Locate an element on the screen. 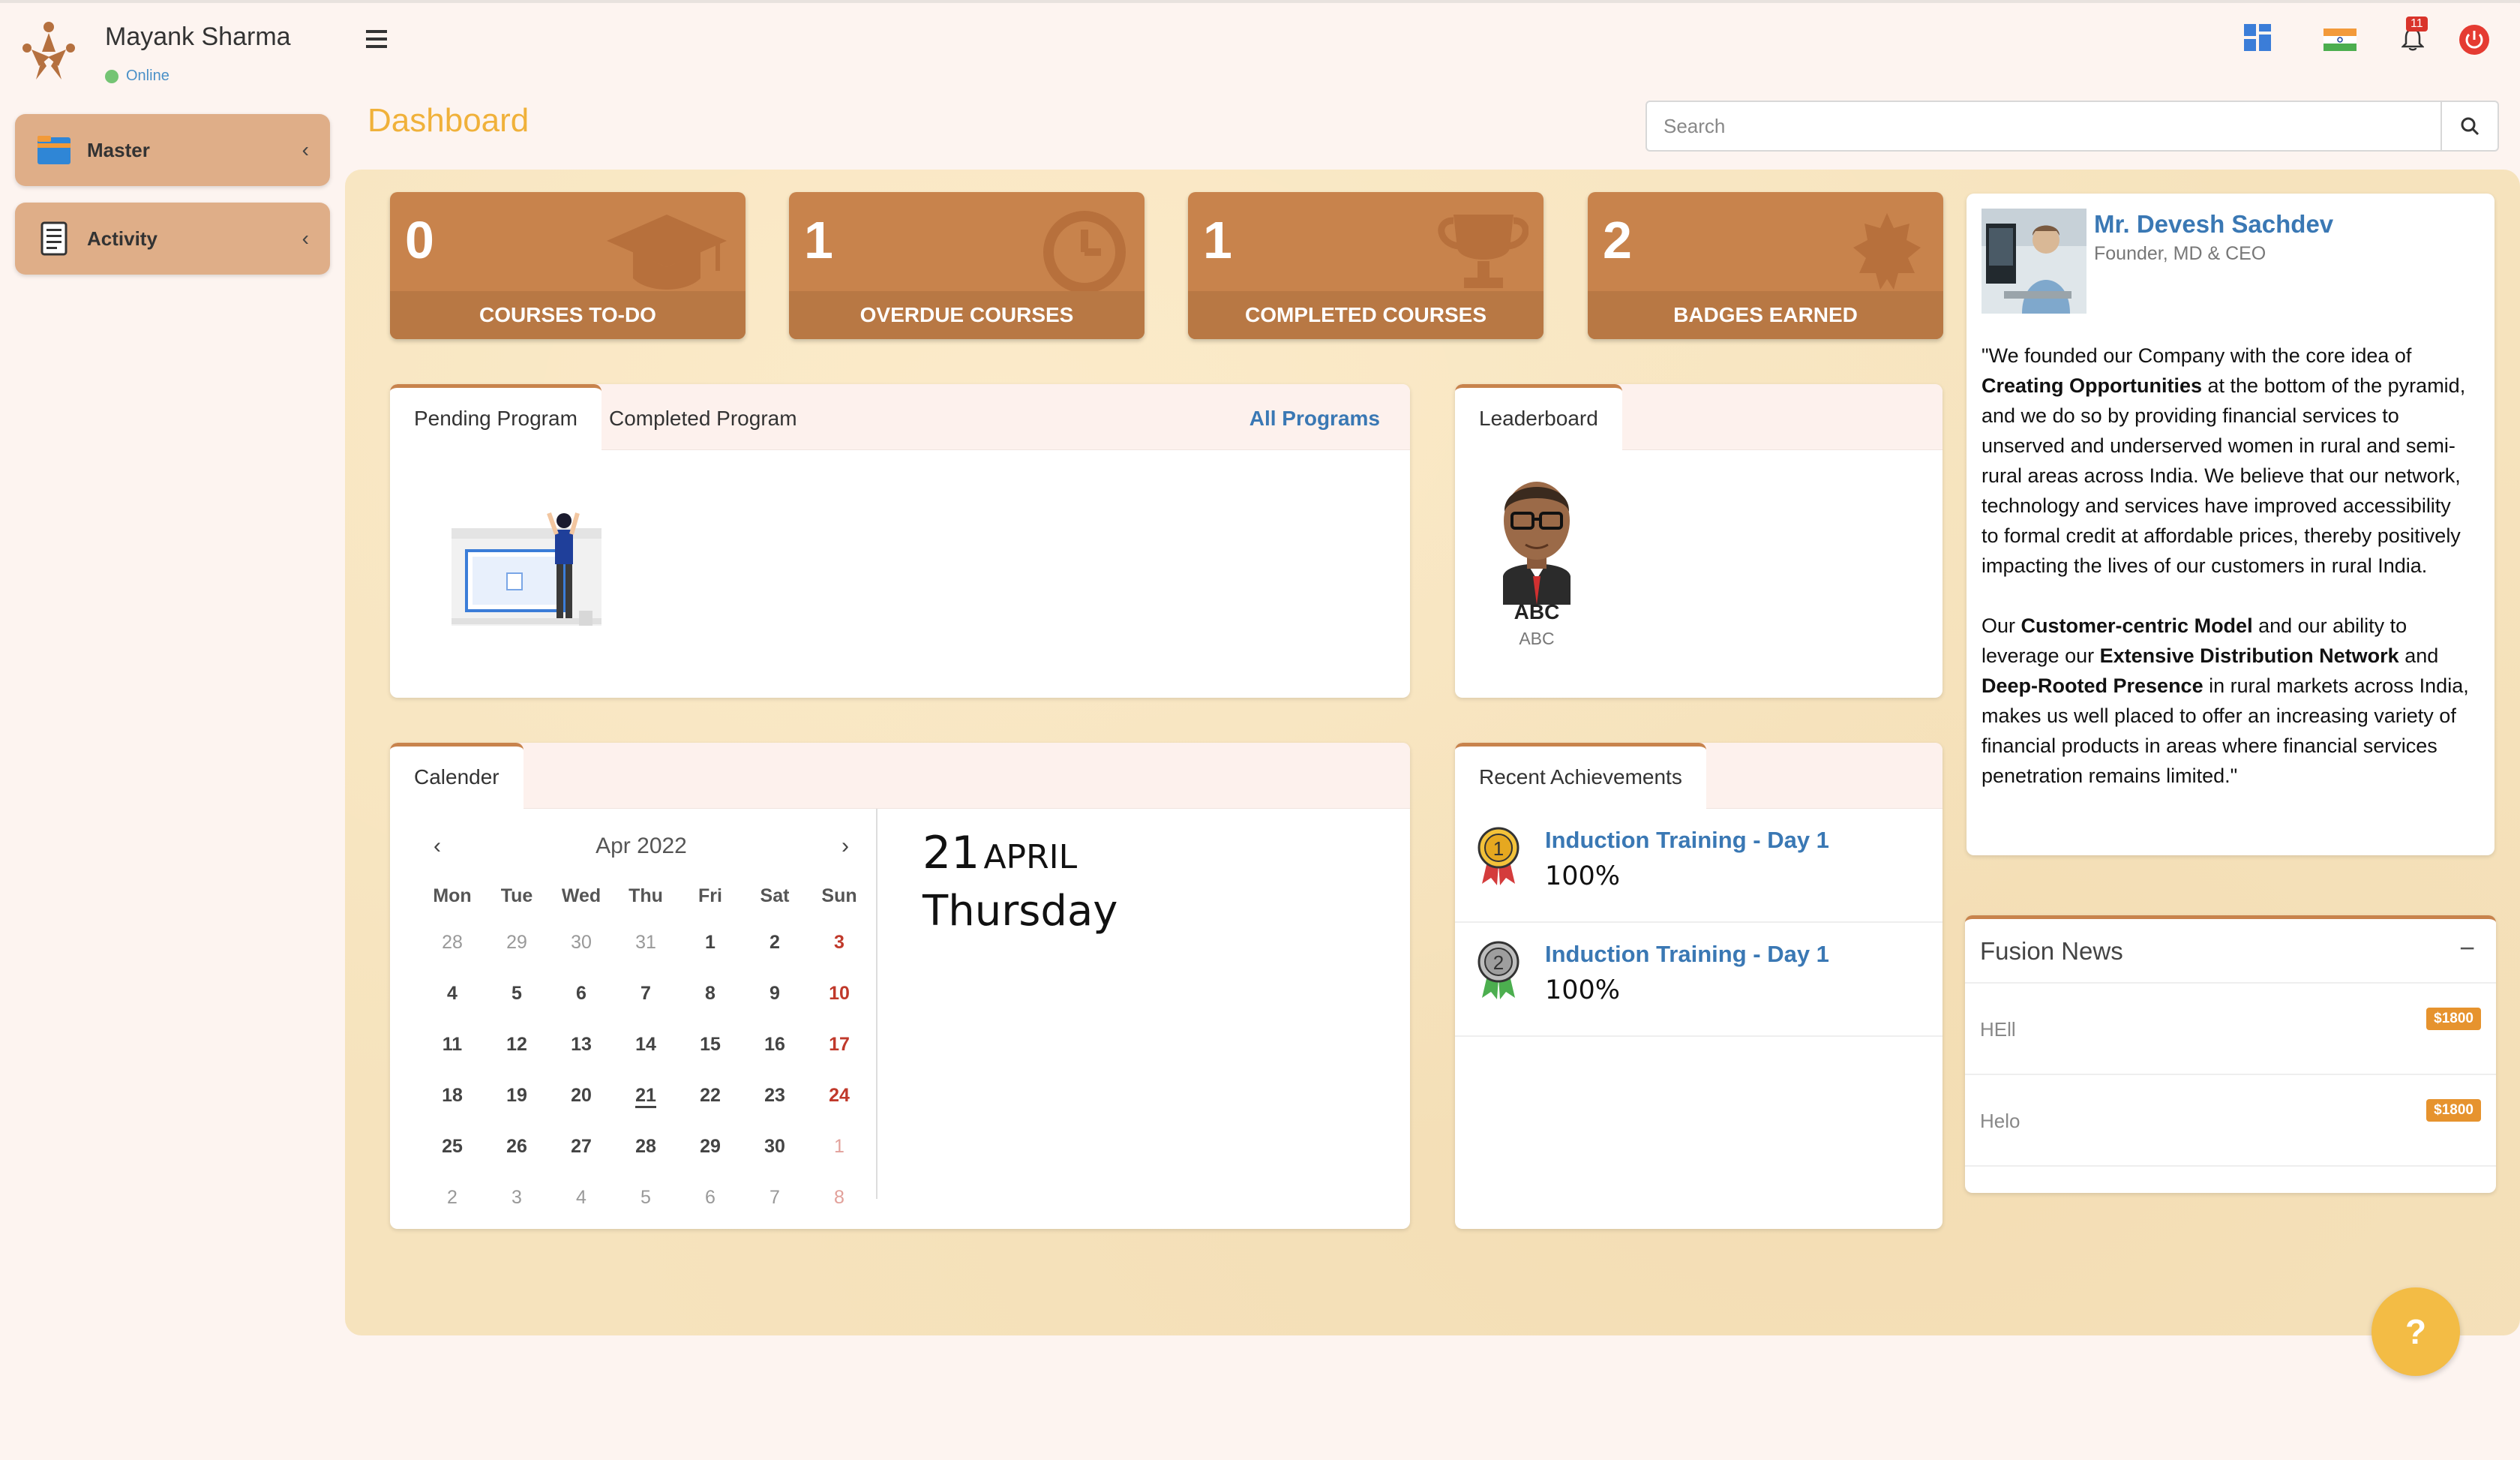 The image size is (2520, 1460). news-panel: Fusion News − HEll $1800 Helo $1800 is located at coordinates (2230, 1054).